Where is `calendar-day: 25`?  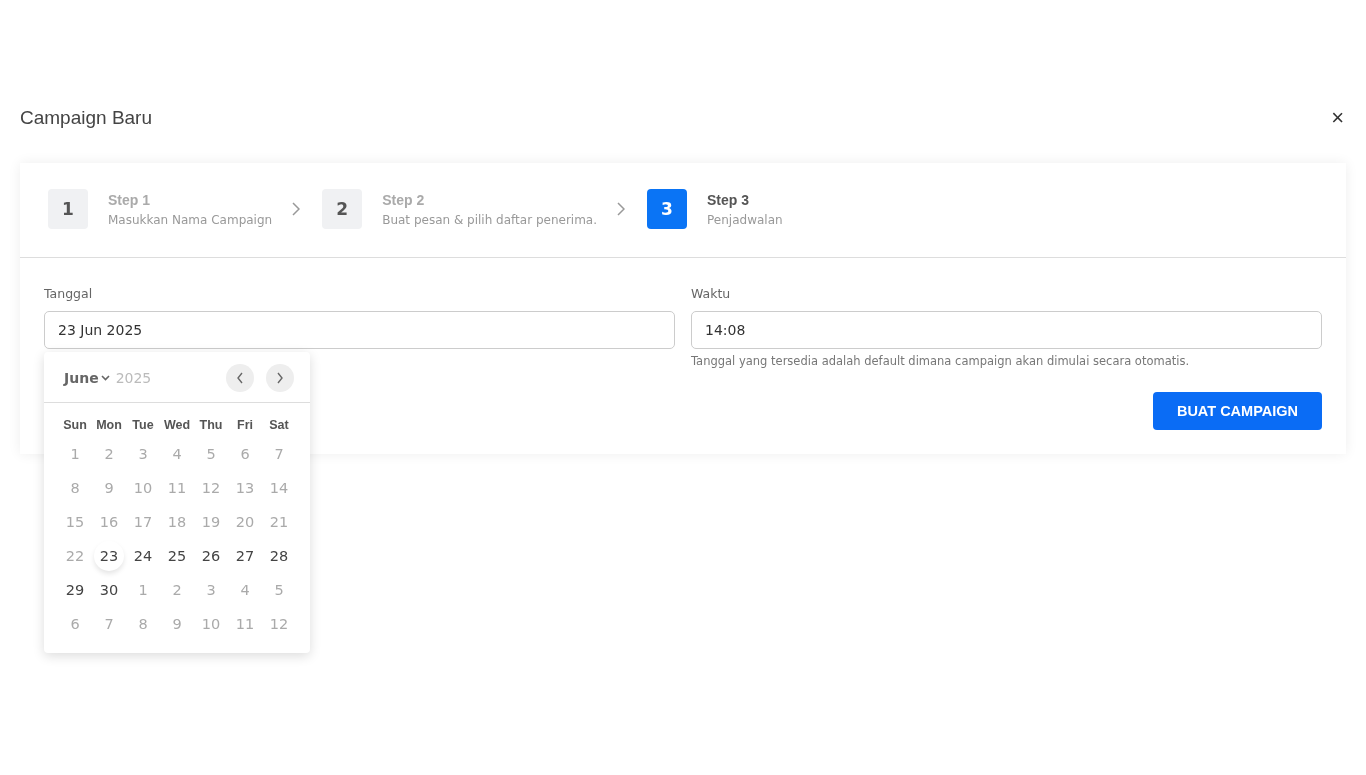
calendar-day: 25 is located at coordinates (177, 556).